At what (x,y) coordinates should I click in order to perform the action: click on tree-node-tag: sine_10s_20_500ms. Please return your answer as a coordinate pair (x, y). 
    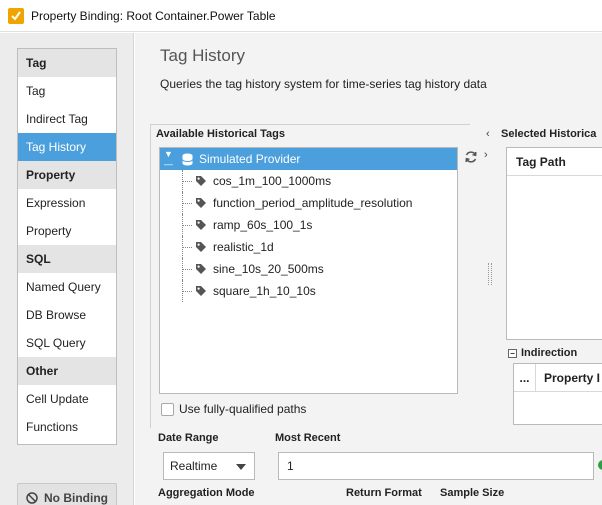
    Looking at the image, I should click on (308, 269).